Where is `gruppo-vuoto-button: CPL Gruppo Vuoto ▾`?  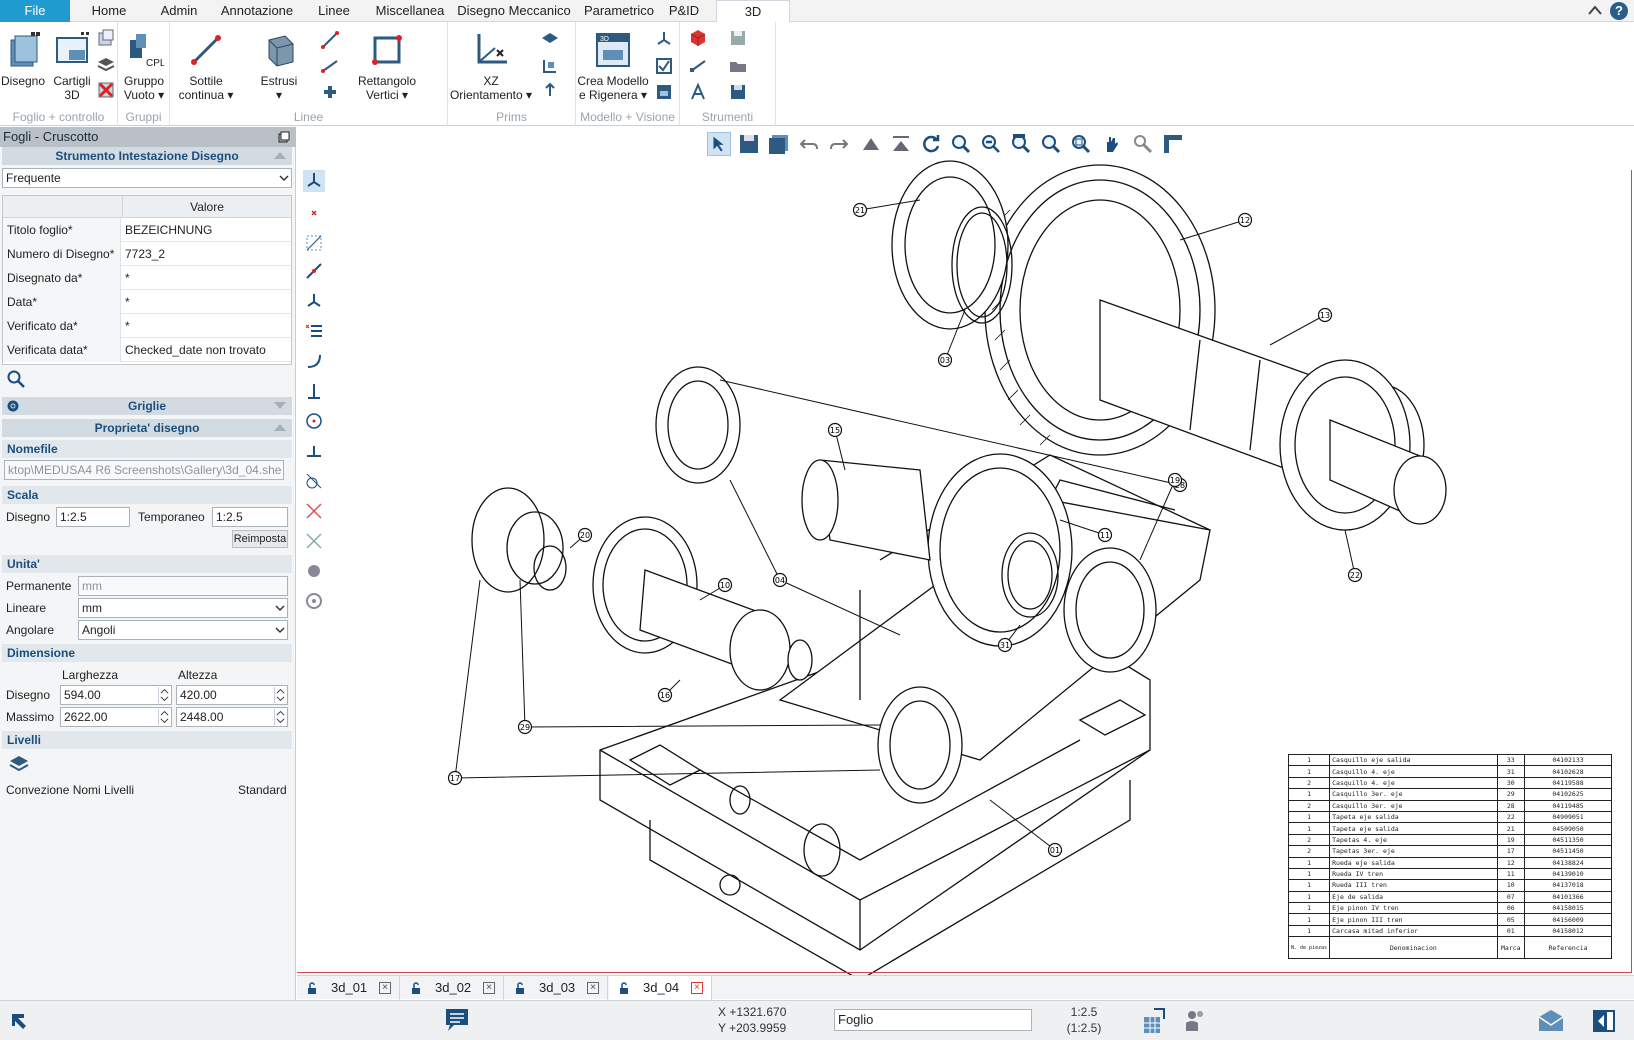
gruppo-vuoto-button: CPL Gruppo Vuoto ▾ is located at coordinates (144, 66).